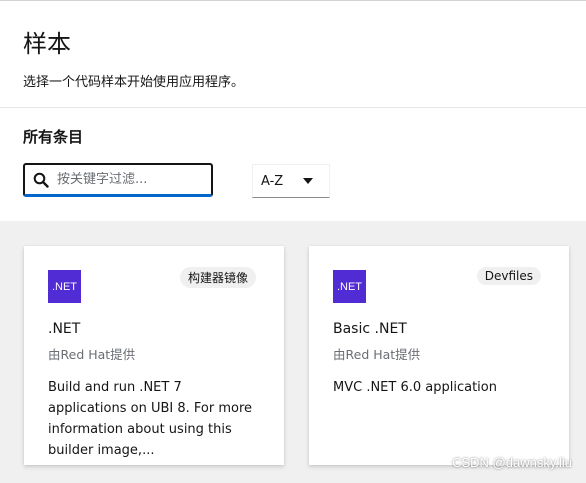 This screenshot has height=483, width=586. What do you see at coordinates (41, 180) in the screenshot?
I see `search-icon` at bounding box center [41, 180].